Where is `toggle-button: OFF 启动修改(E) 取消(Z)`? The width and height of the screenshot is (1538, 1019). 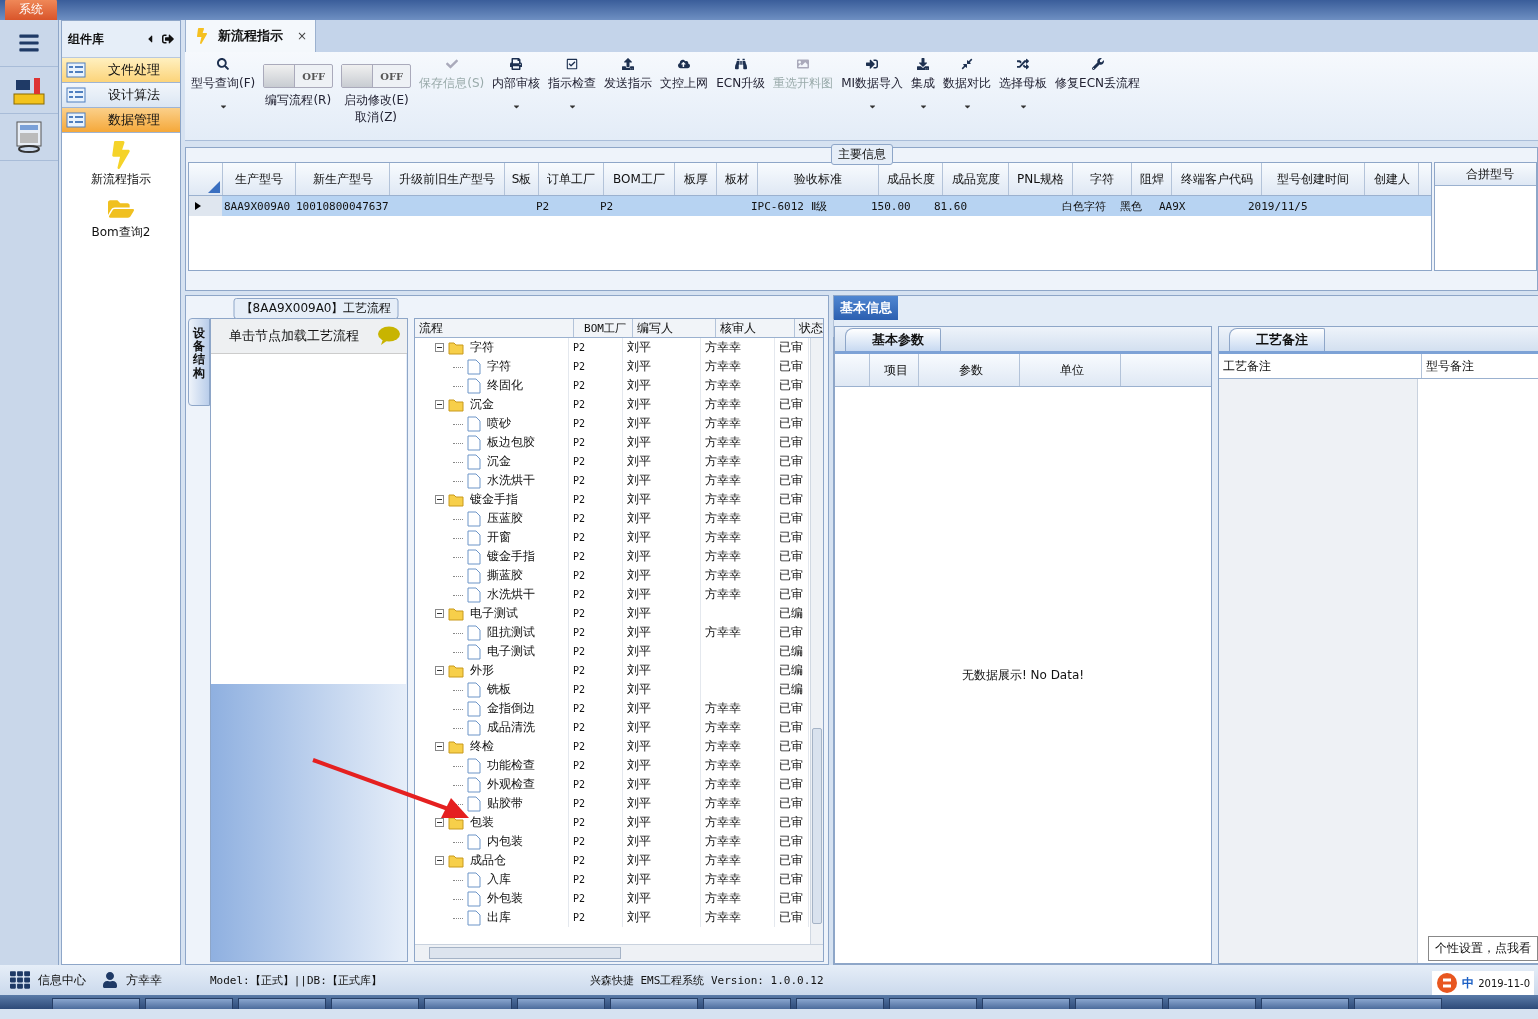 toggle-button: OFF 启动修改(E) 取消(Z) is located at coordinates (376, 93).